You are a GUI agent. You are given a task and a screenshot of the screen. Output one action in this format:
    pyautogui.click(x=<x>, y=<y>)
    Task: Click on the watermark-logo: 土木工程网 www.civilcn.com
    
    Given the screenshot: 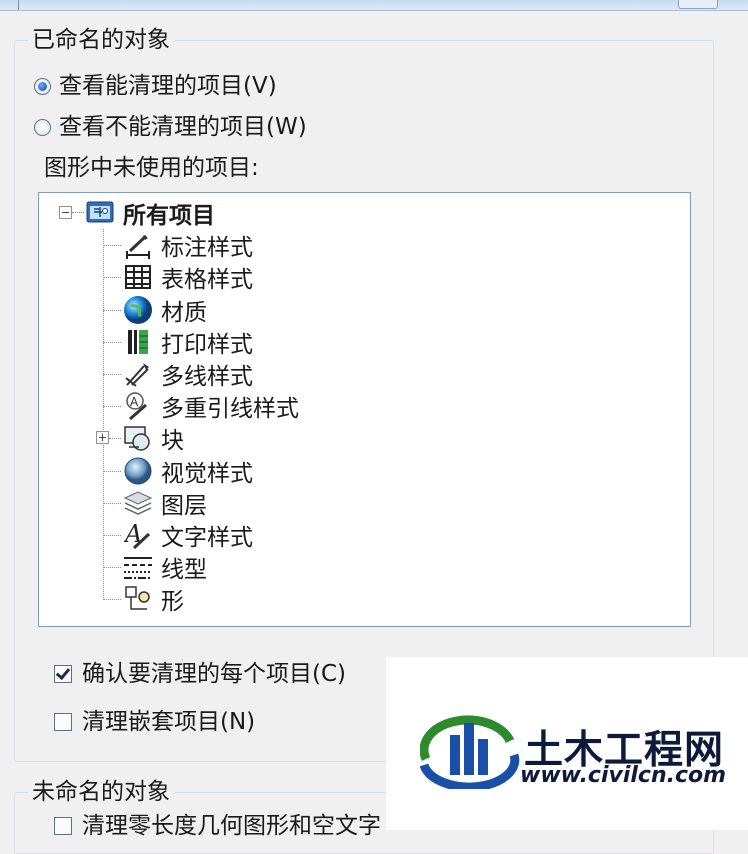 What is the action you would take?
    pyautogui.click(x=567, y=743)
    